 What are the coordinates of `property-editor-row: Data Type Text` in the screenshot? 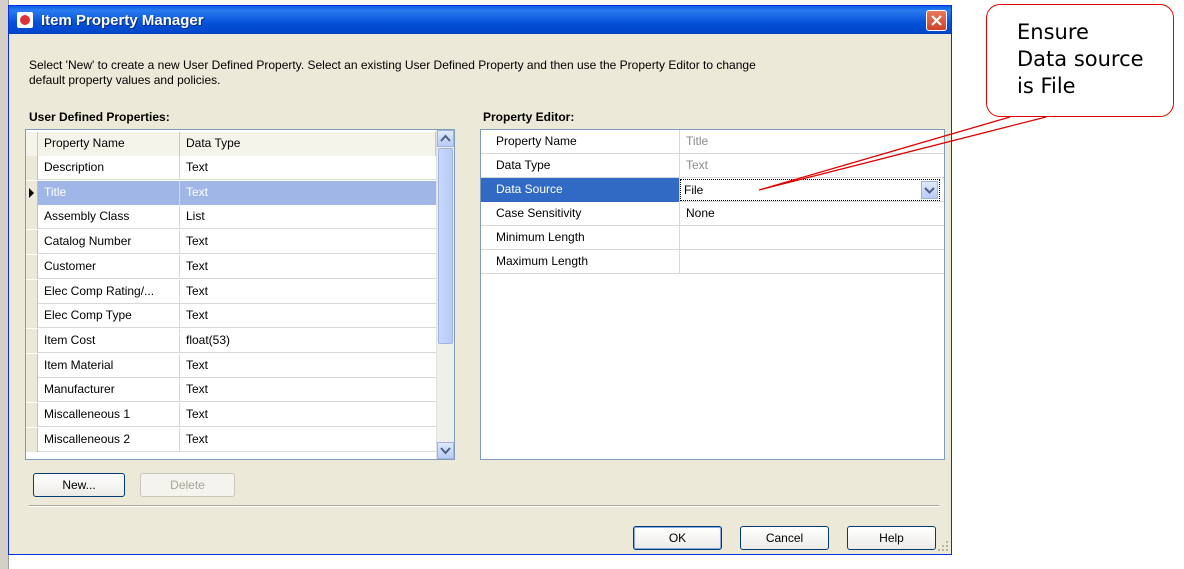 It's located at (712, 166).